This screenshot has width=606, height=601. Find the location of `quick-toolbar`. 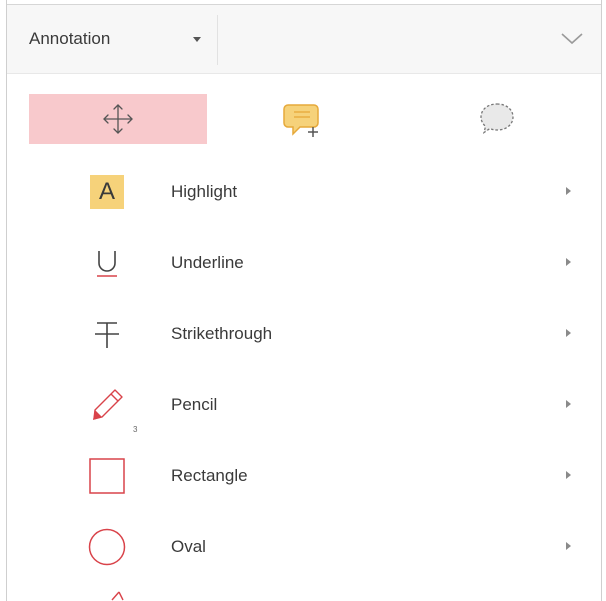

quick-toolbar is located at coordinates (304, 119).